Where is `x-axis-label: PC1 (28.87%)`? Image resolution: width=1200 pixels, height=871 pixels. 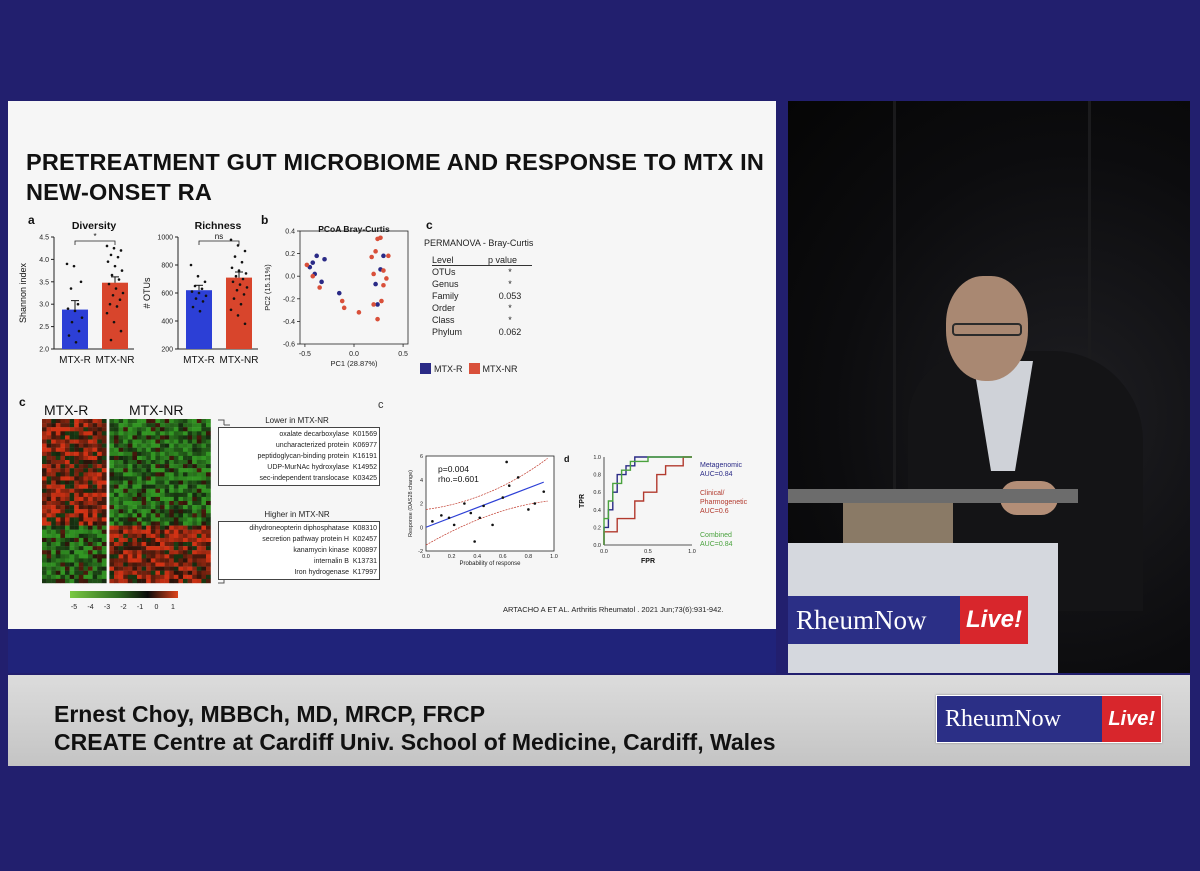 x-axis-label: PC1 (28.87%) is located at coordinates (354, 363).